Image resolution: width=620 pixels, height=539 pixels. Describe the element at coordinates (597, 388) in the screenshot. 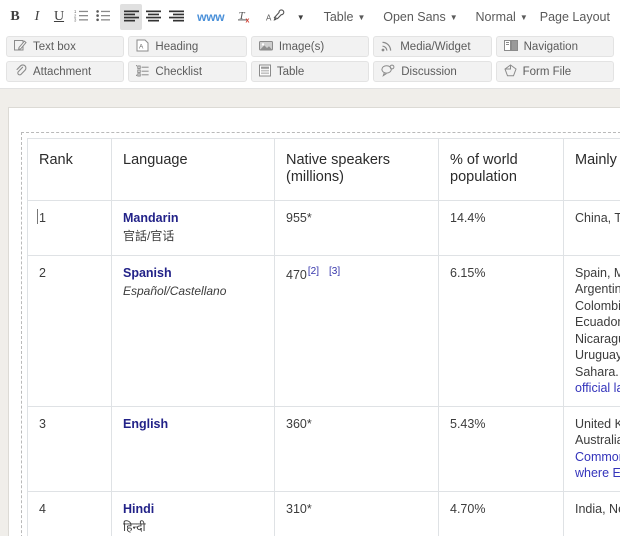

I see `mainly-wiki-link: official lan` at that location.